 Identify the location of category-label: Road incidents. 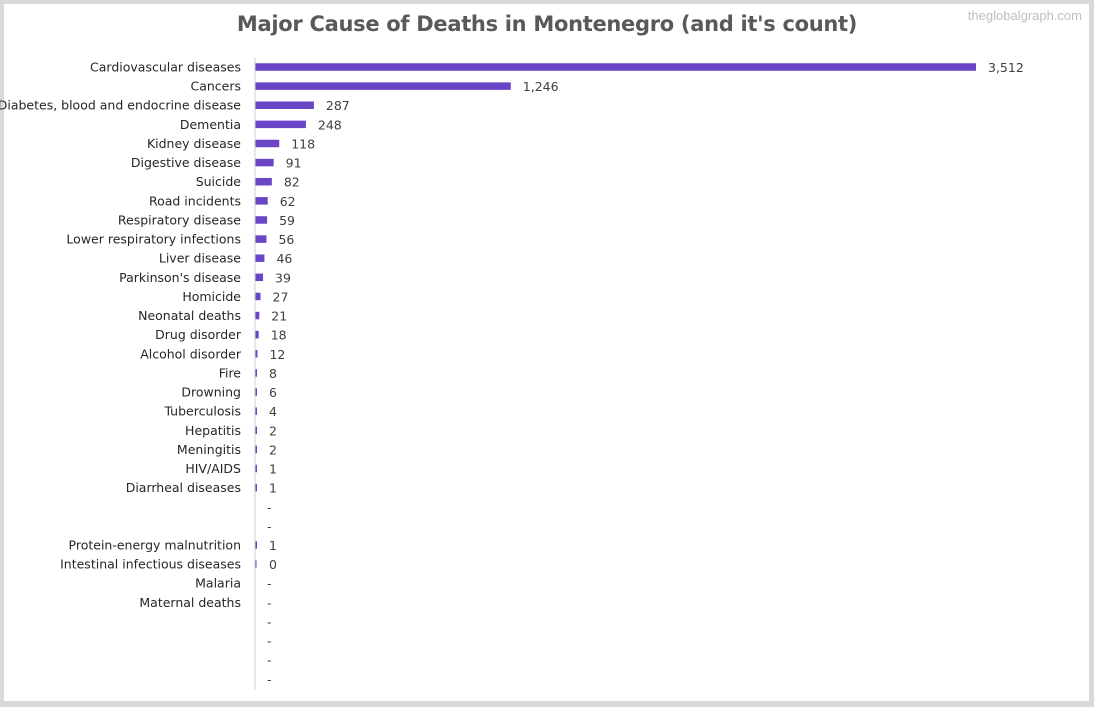
(195, 200).